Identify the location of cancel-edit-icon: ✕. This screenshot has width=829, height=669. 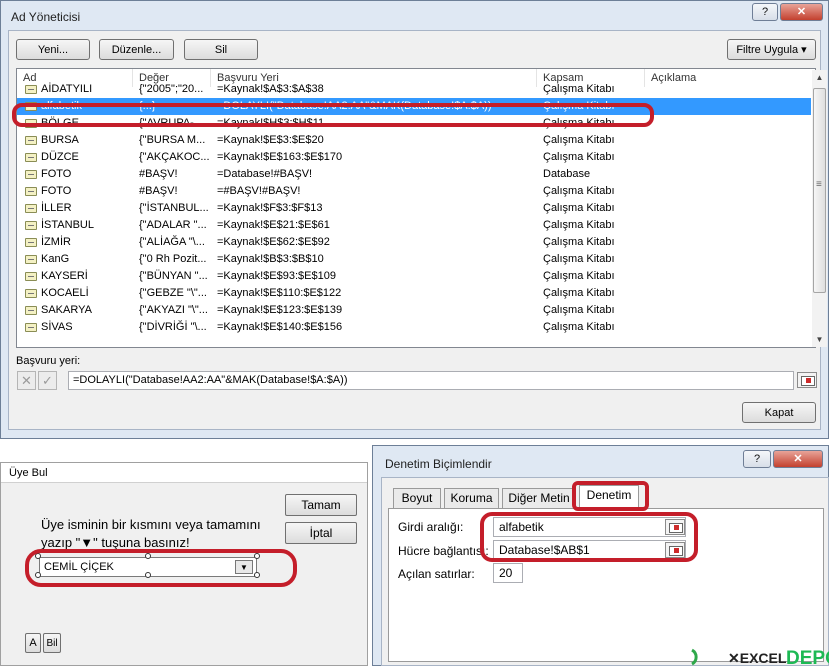
(26, 380).